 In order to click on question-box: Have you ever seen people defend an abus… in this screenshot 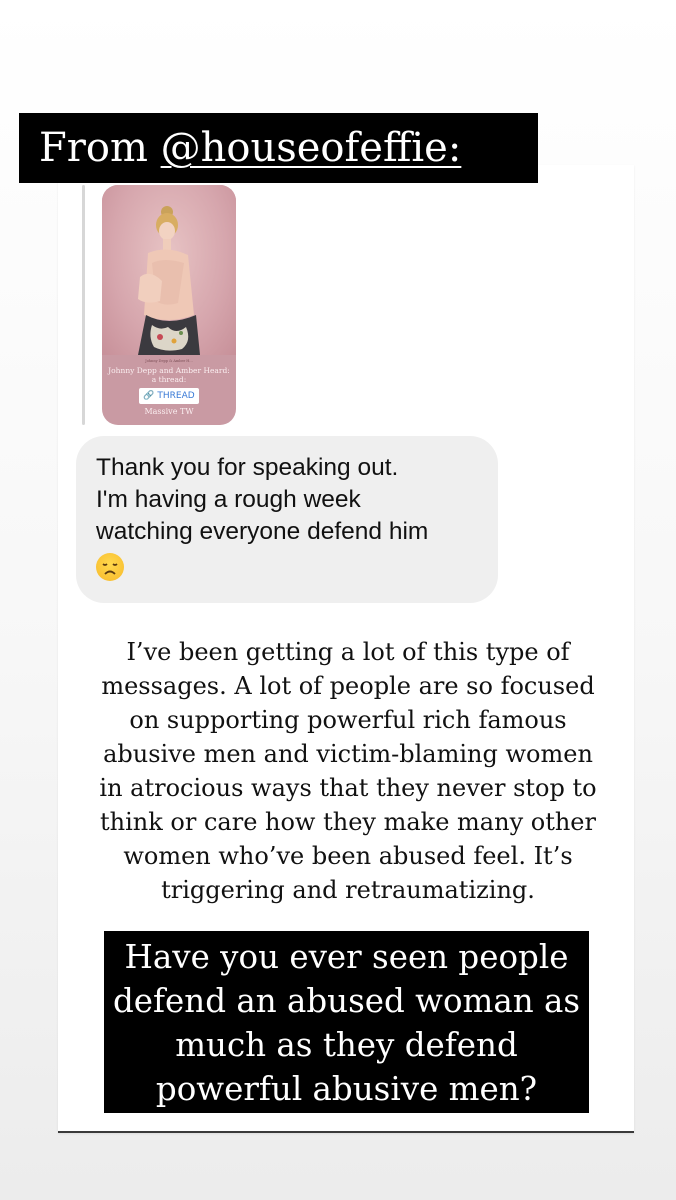, I will do `click(346, 1022)`.